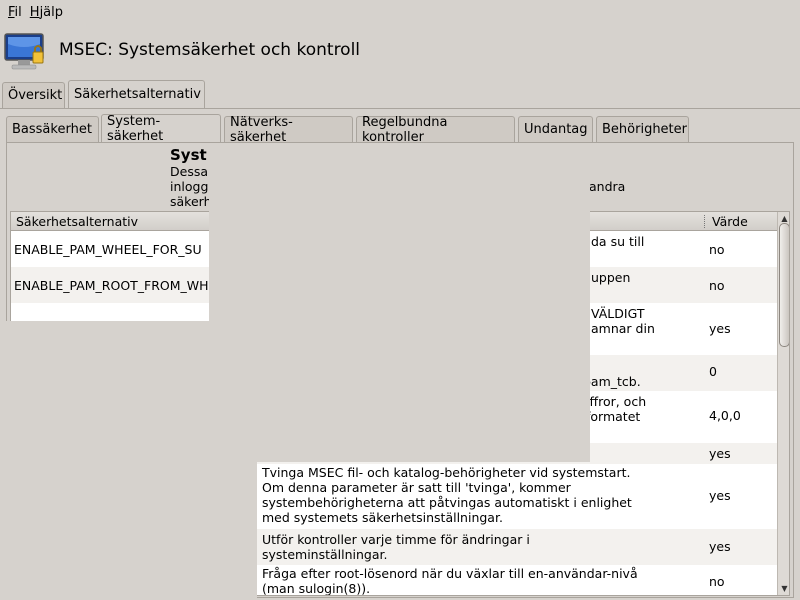 The width and height of the screenshot is (800, 600). I want to click on scrollbar-thumb, so click(784, 285).